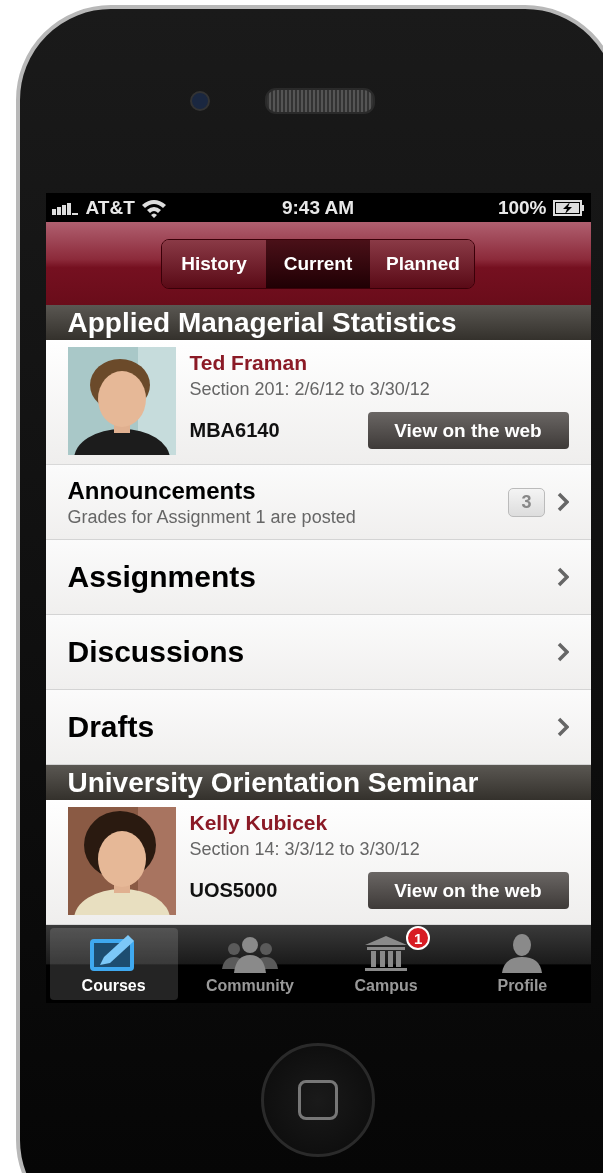 The height and width of the screenshot is (1173, 603). I want to click on list-row: Discussions, so click(318, 652).